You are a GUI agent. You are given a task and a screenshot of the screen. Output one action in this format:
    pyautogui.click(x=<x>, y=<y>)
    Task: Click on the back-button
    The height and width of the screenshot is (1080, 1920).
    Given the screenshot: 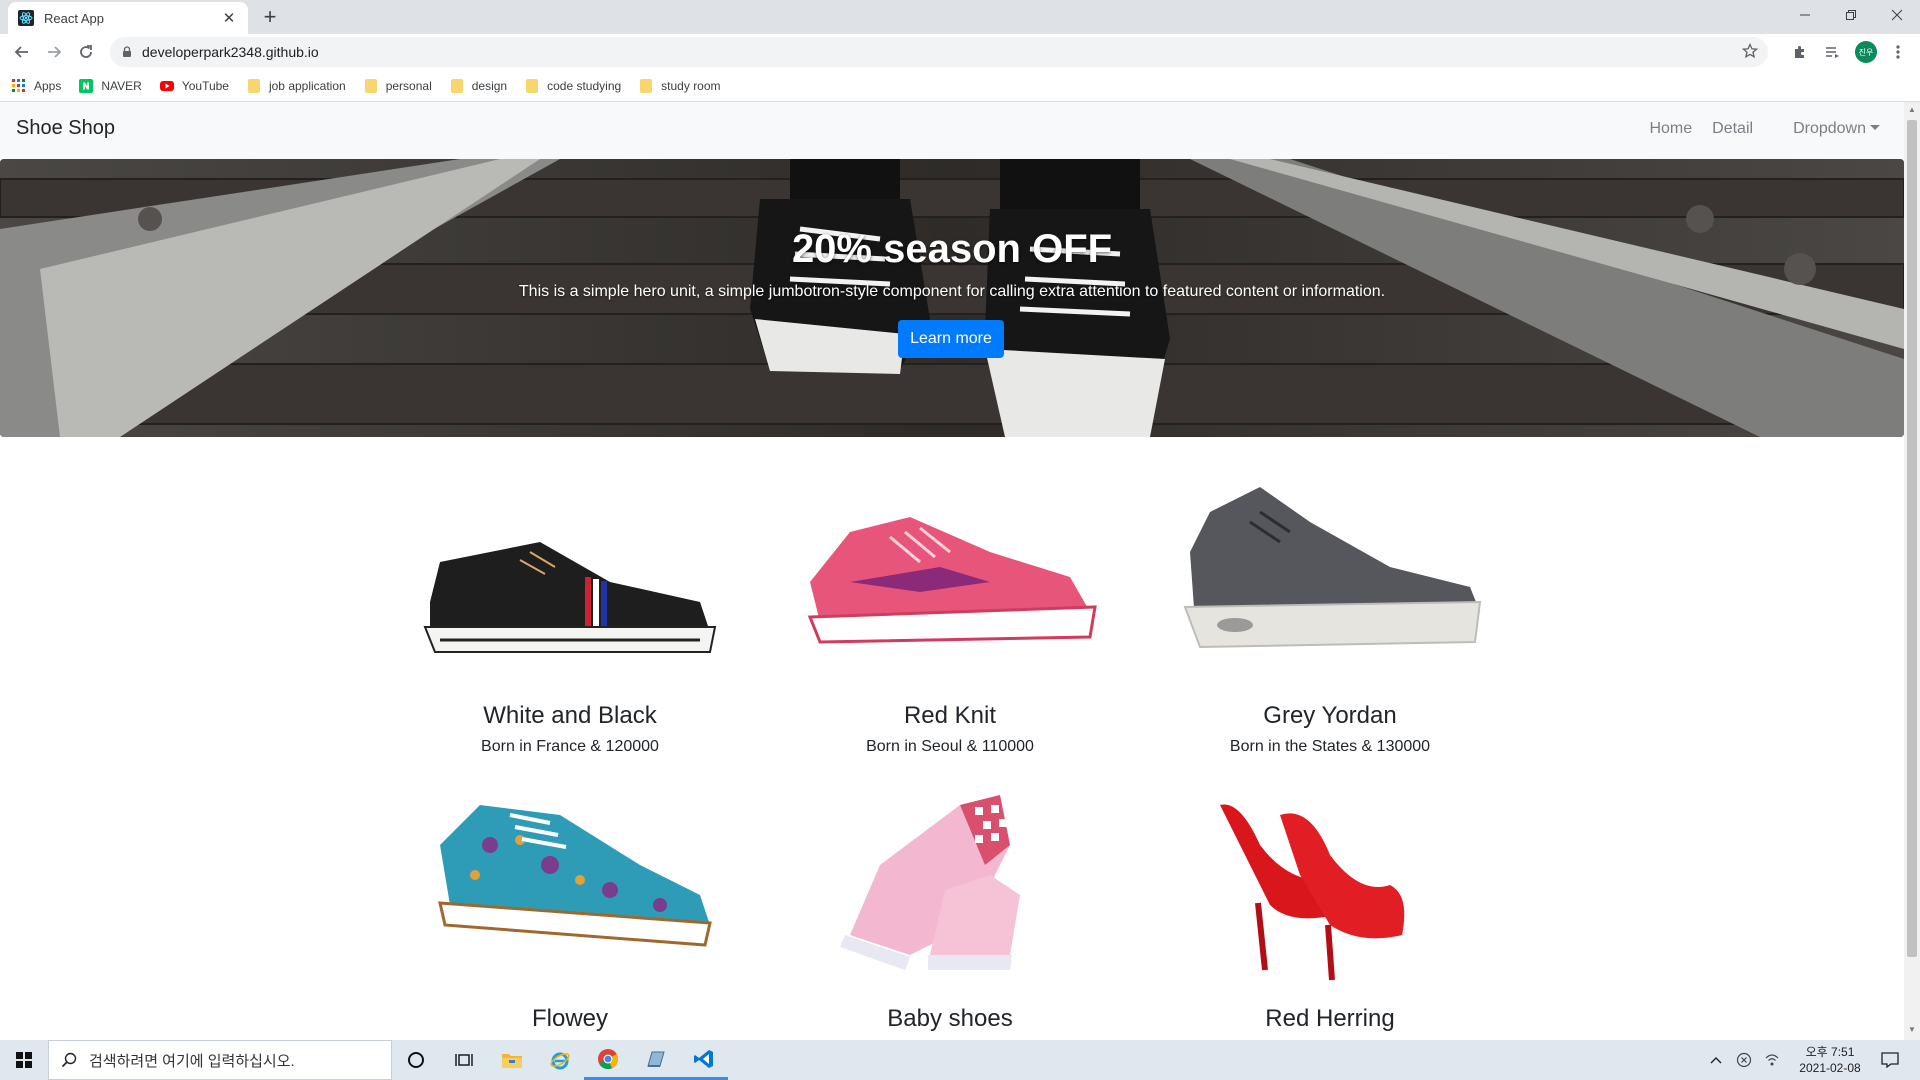 What is the action you would take?
    pyautogui.click(x=22, y=52)
    